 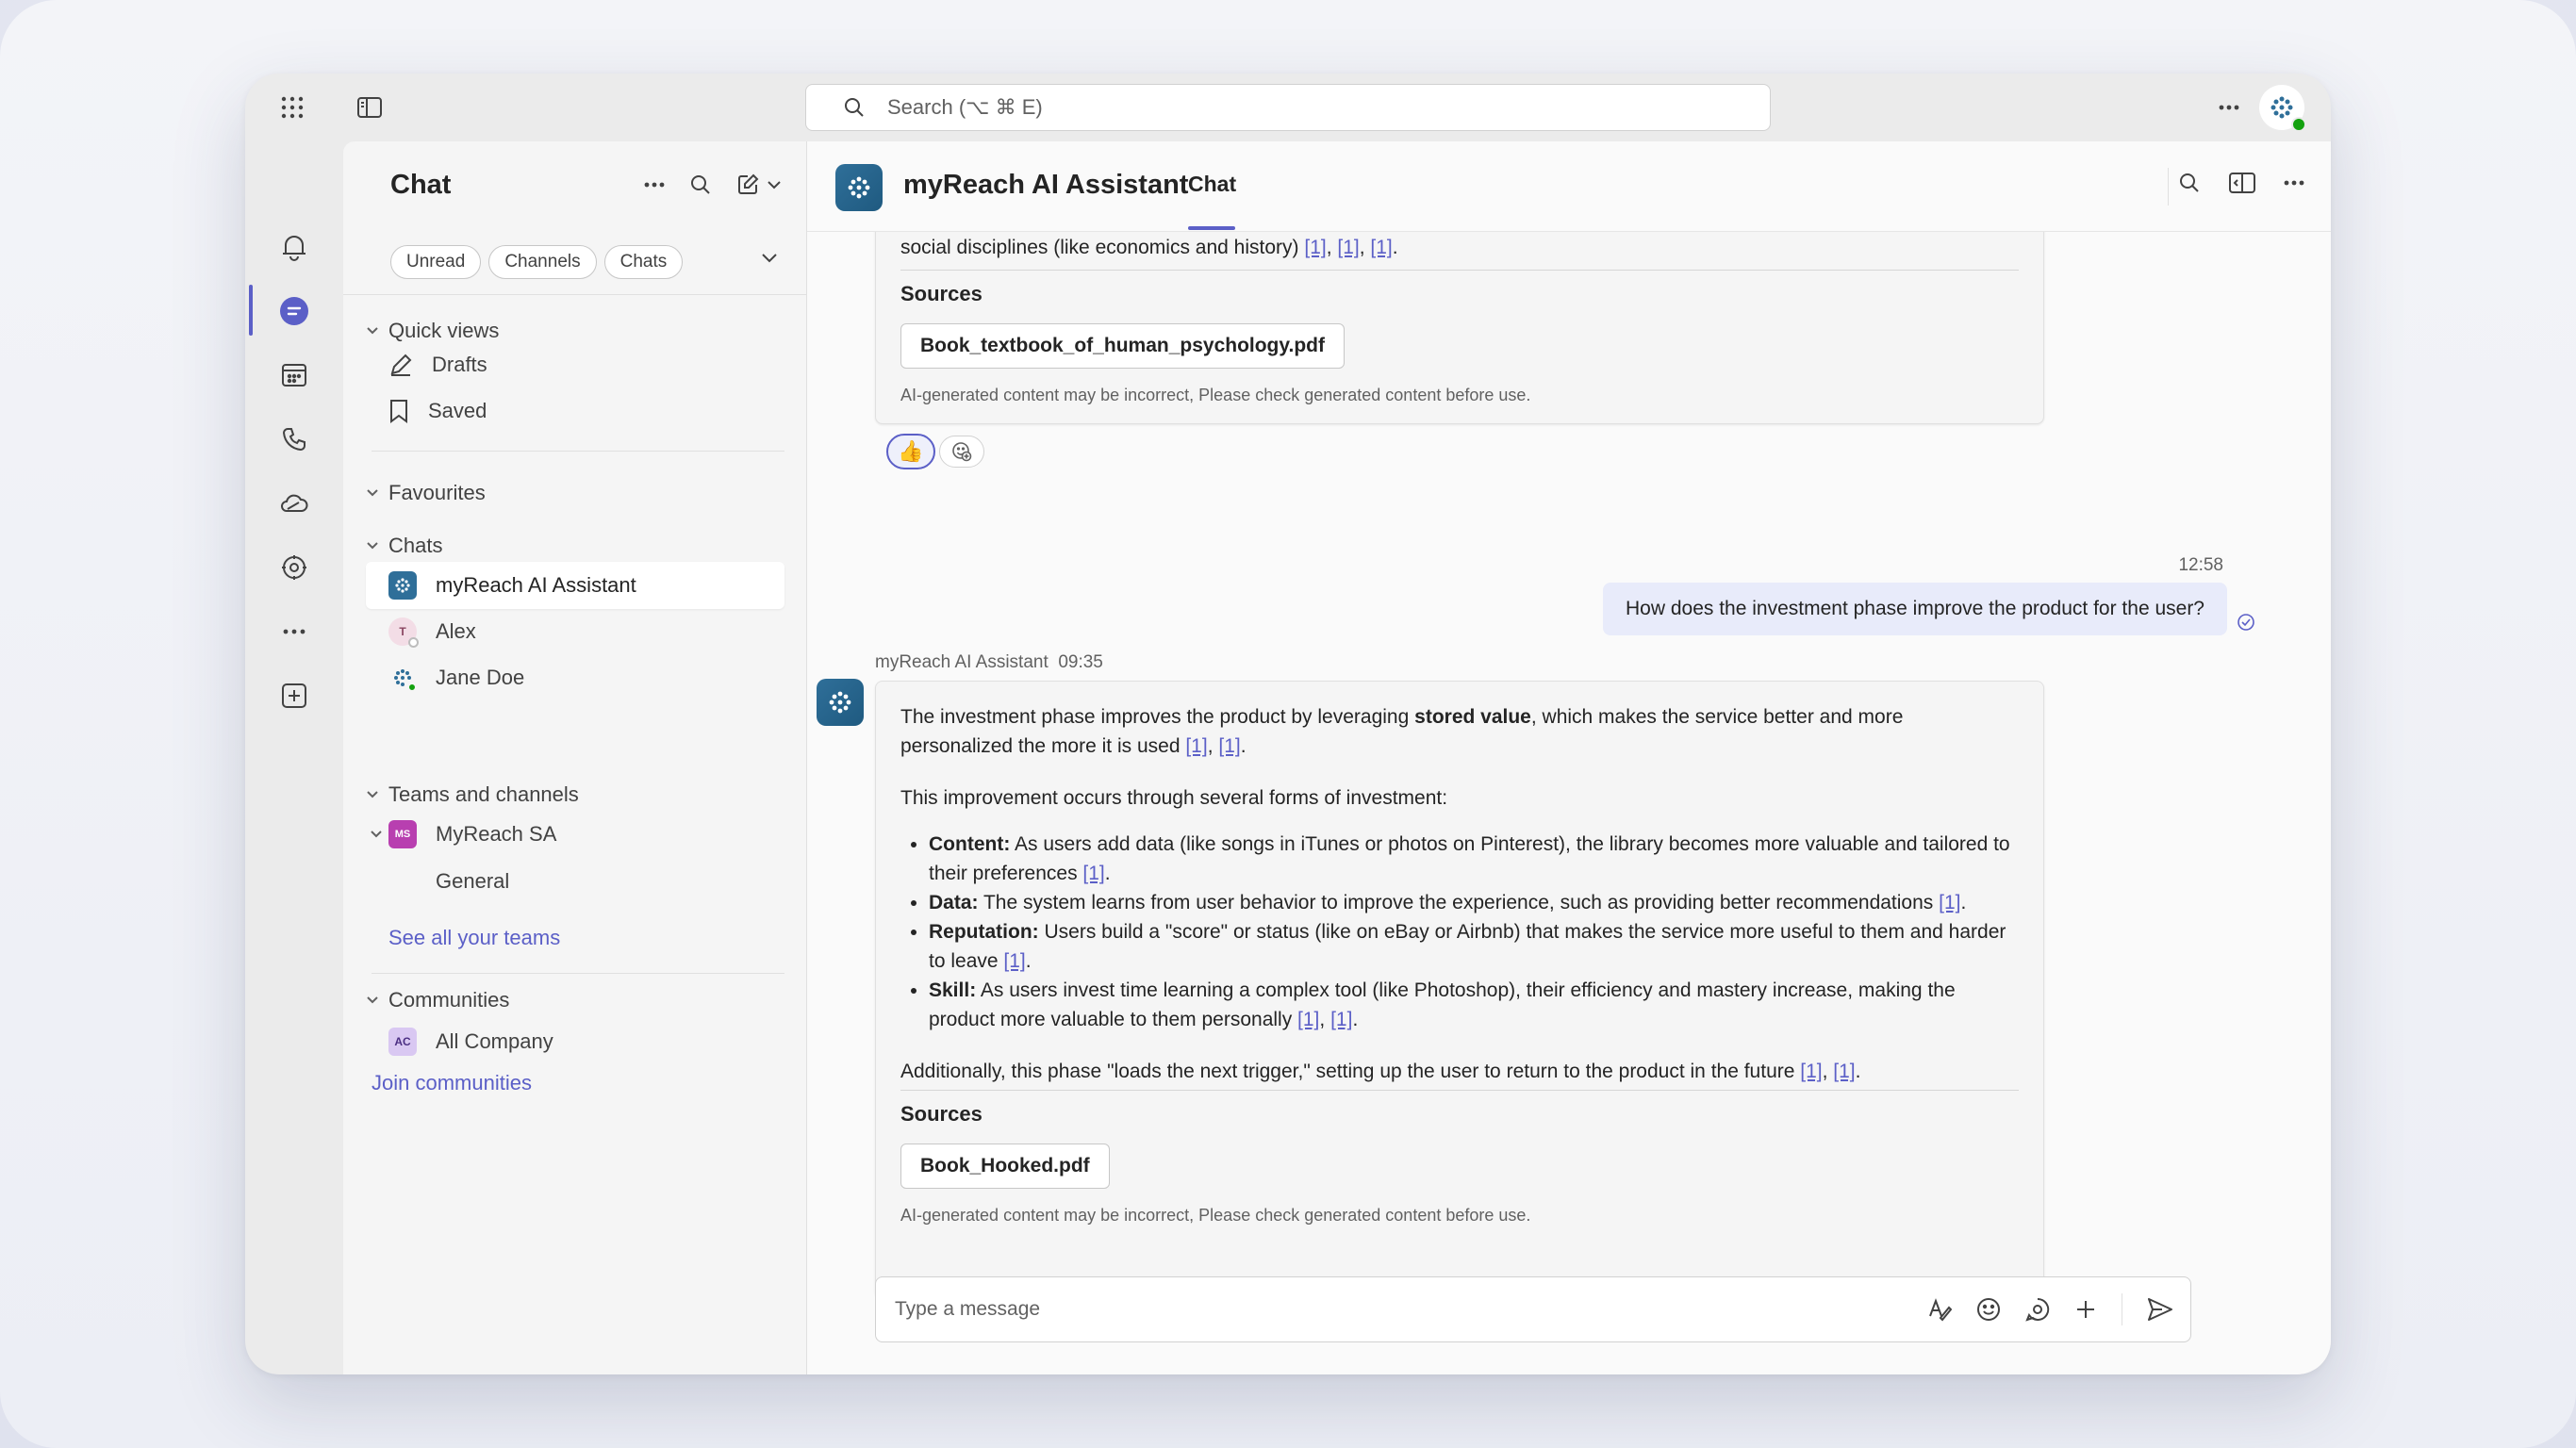 What do you see at coordinates (2160, 1309) in the screenshot?
I see `send-icon` at bounding box center [2160, 1309].